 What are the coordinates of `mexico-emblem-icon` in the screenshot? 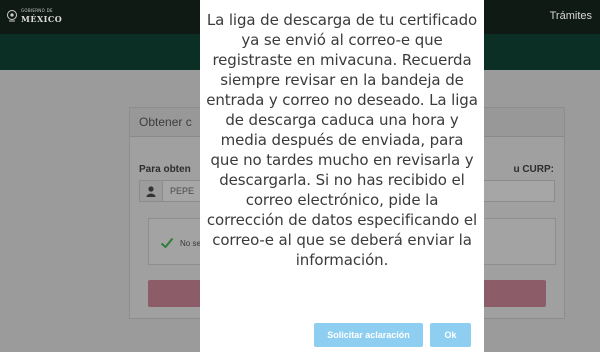 It's located at (12, 15).